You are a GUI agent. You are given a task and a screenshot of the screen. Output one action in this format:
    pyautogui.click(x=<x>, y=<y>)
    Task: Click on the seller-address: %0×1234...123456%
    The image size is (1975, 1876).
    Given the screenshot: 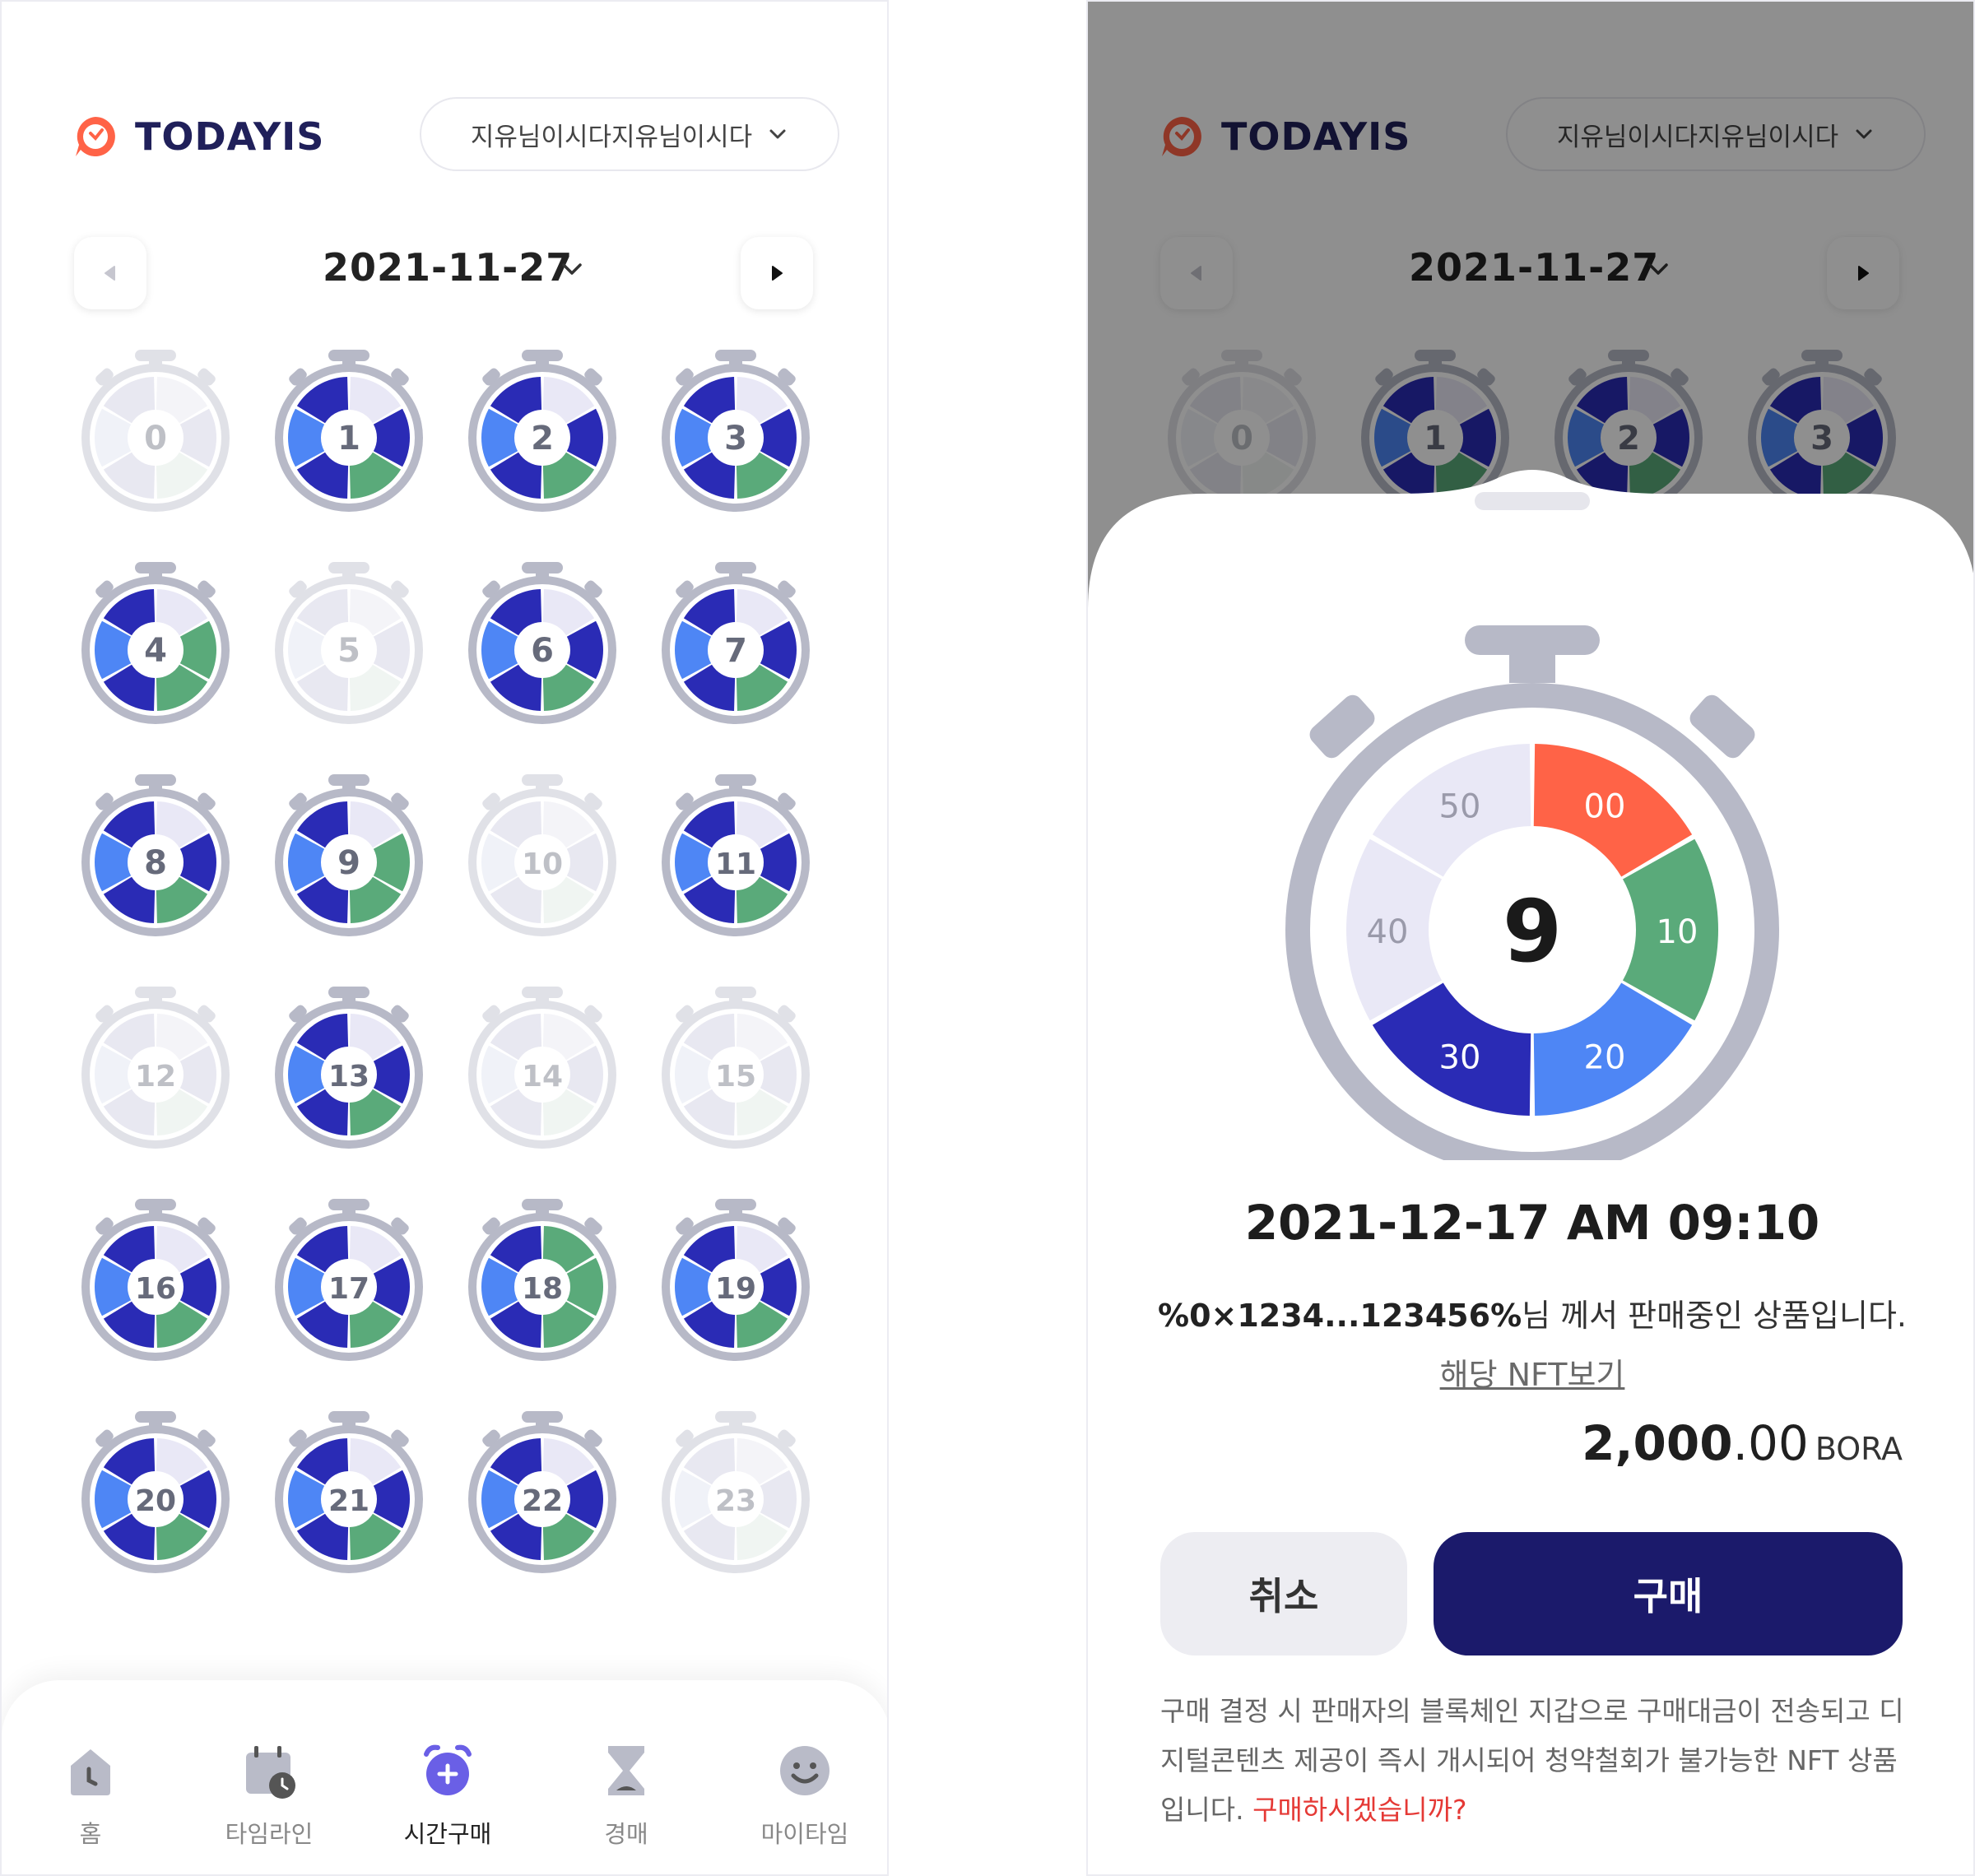 What is the action you would take?
    pyautogui.click(x=1340, y=1316)
    